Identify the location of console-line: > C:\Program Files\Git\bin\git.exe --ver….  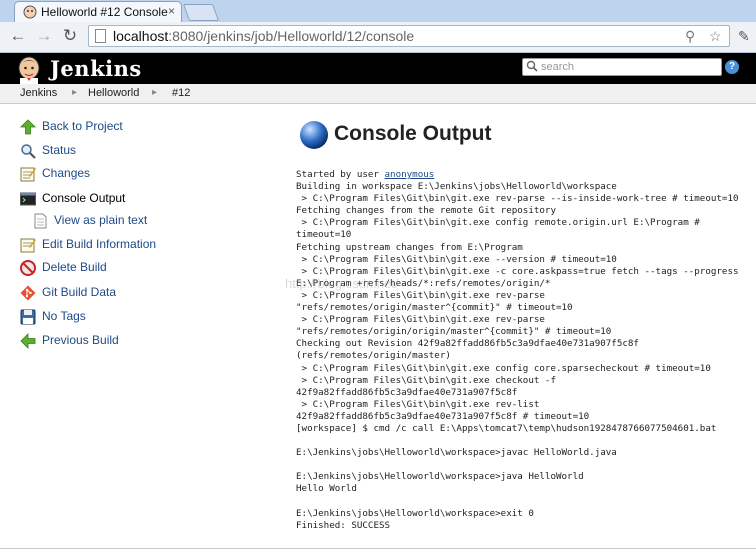
(456, 259).